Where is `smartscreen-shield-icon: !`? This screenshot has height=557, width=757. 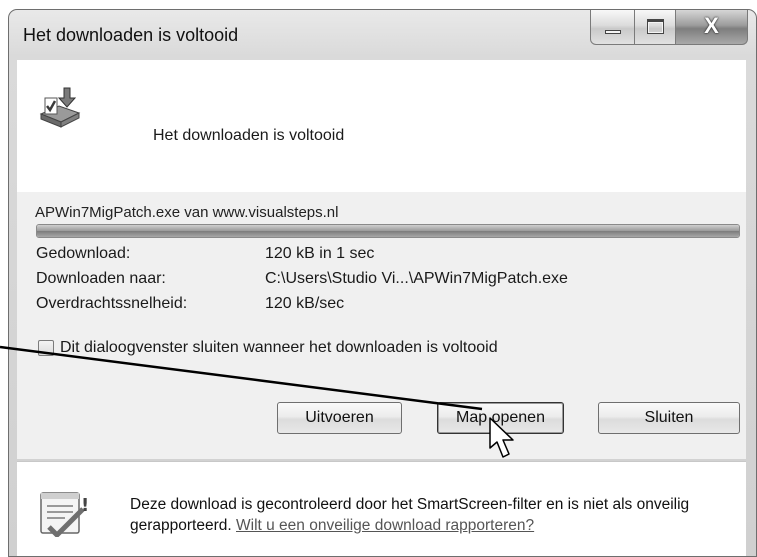 smartscreen-shield-icon: ! is located at coordinates (64, 514).